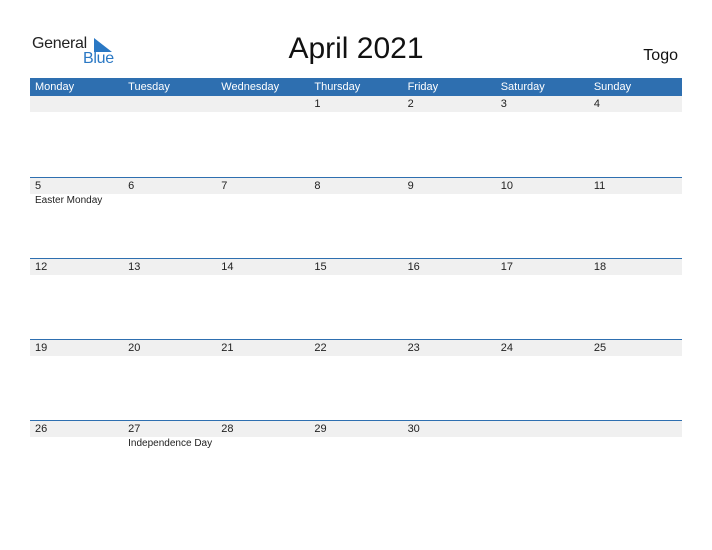 This screenshot has width=712, height=550. I want to click on week-row: 19 20 21 22 23 24 25, so click(356, 379).